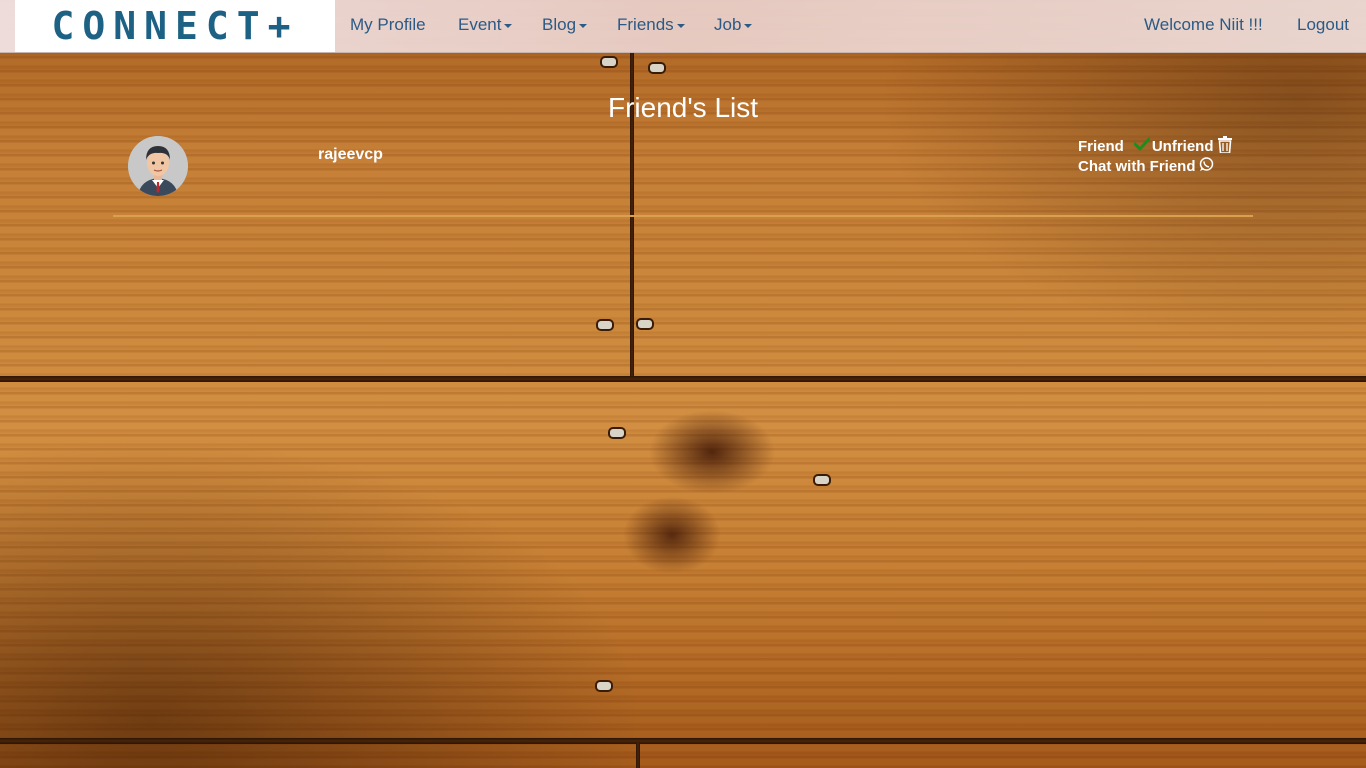  Describe the element at coordinates (1137, 167) in the screenshot. I see `chat-with-friend-link: Chat with Friend` at that location.